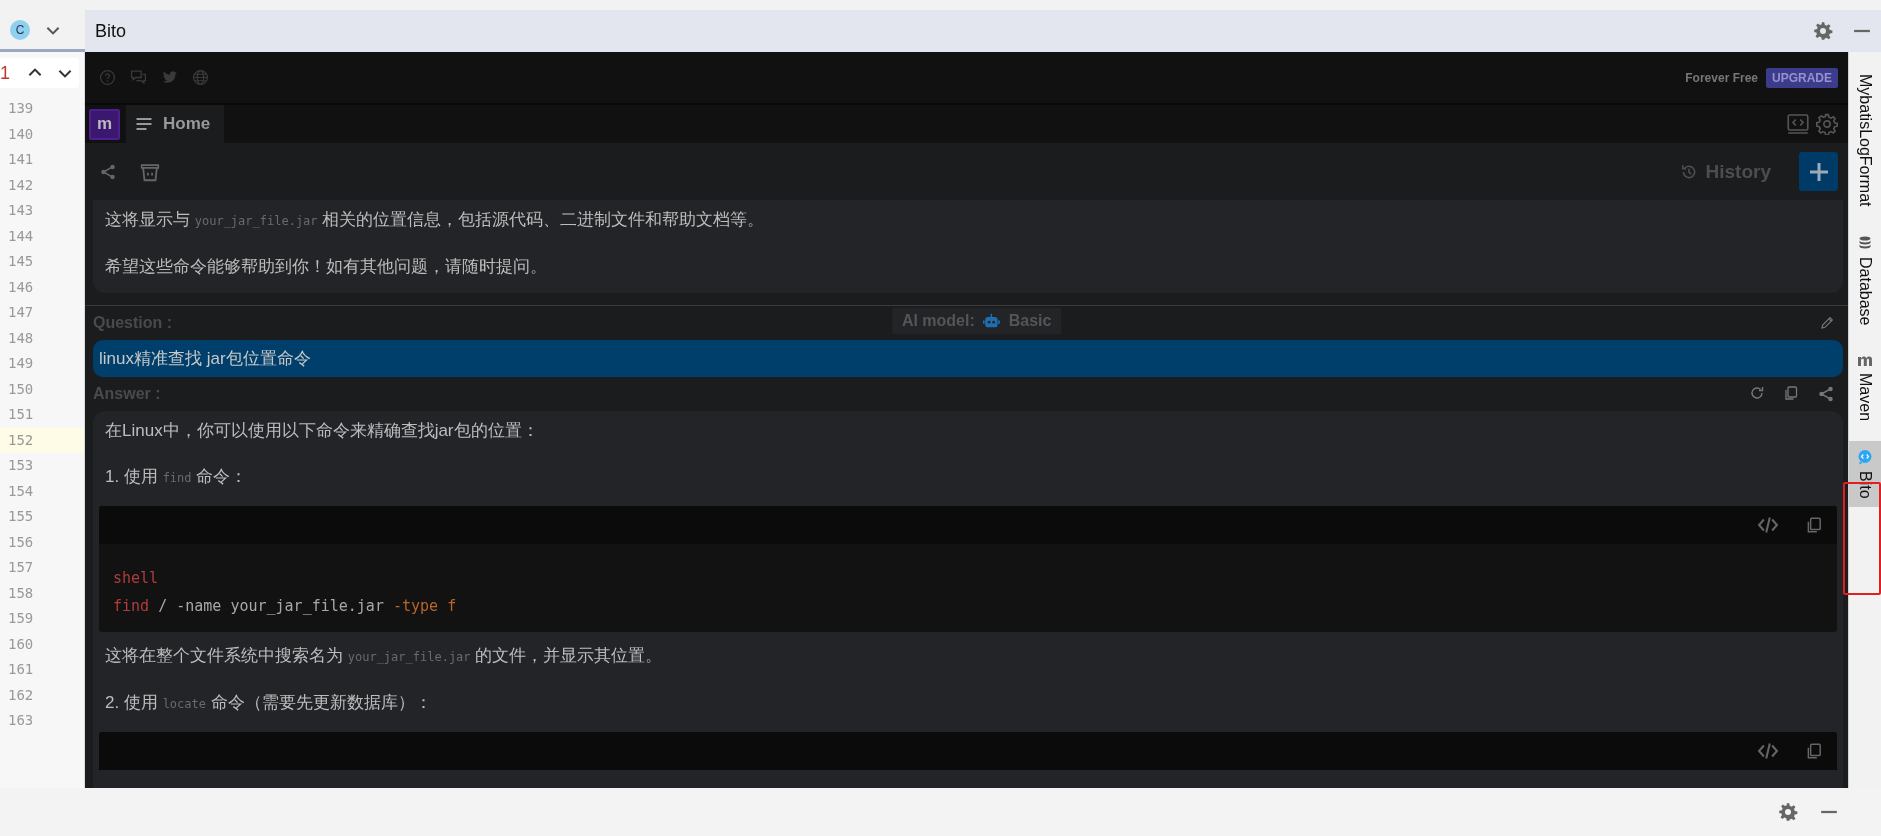 The image size is (1881, 836). Describe the element at coordinates (1688, 171) in the screenshot. I see `history-icon` at that location.